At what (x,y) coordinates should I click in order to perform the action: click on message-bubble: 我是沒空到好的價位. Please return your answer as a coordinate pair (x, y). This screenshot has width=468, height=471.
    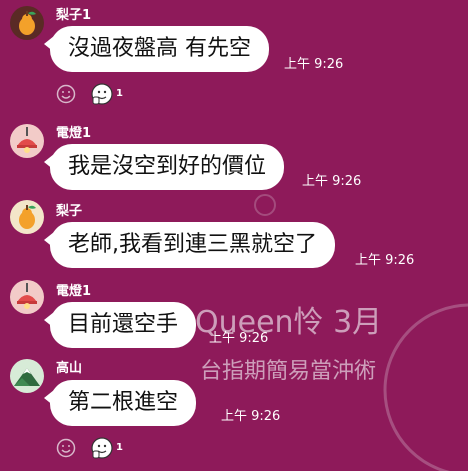
    Looking at the image, I should click on (164, 167).